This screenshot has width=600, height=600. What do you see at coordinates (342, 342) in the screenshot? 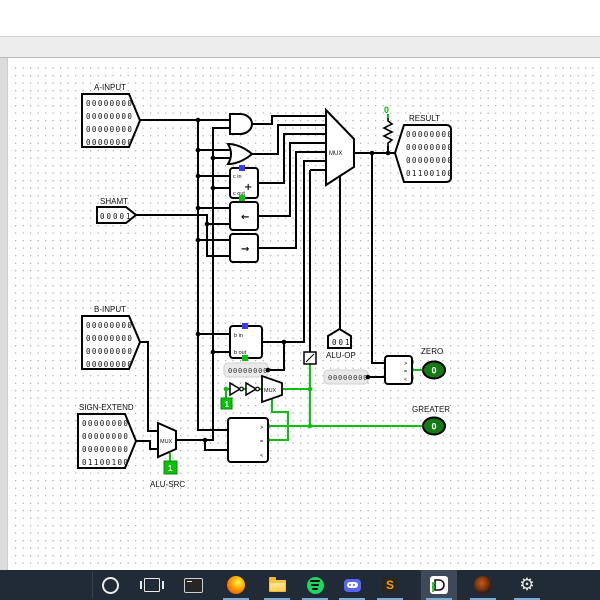
I see `svg-text: 001` at bounding box center [342, 342].